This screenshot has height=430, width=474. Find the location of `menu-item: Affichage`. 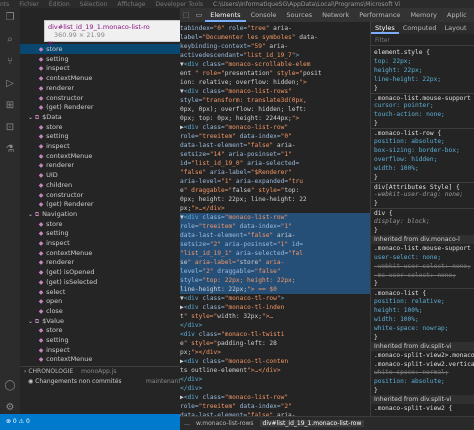

menu-item: Affichage is located at coordinates (131, 4).